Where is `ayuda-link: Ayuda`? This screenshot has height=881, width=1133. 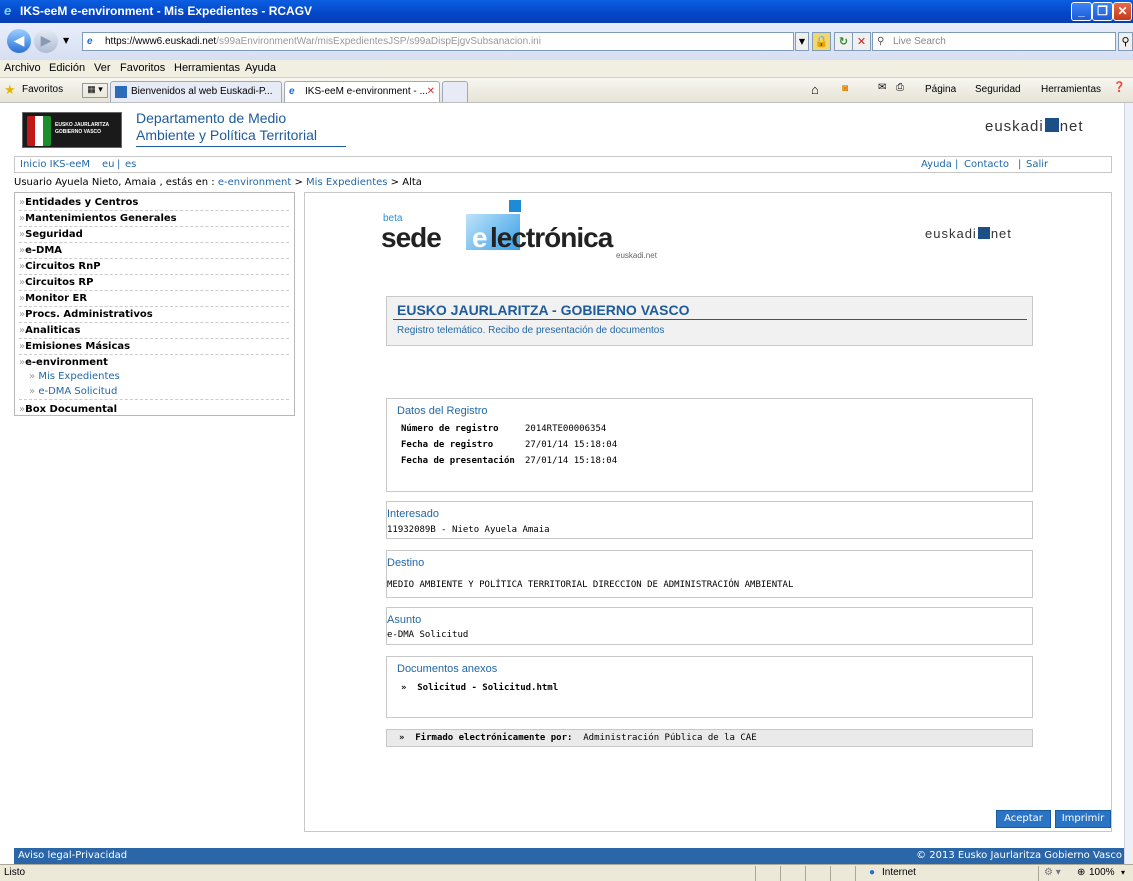 ayuda-link: Ayuda is located at coordinates (936, 164).